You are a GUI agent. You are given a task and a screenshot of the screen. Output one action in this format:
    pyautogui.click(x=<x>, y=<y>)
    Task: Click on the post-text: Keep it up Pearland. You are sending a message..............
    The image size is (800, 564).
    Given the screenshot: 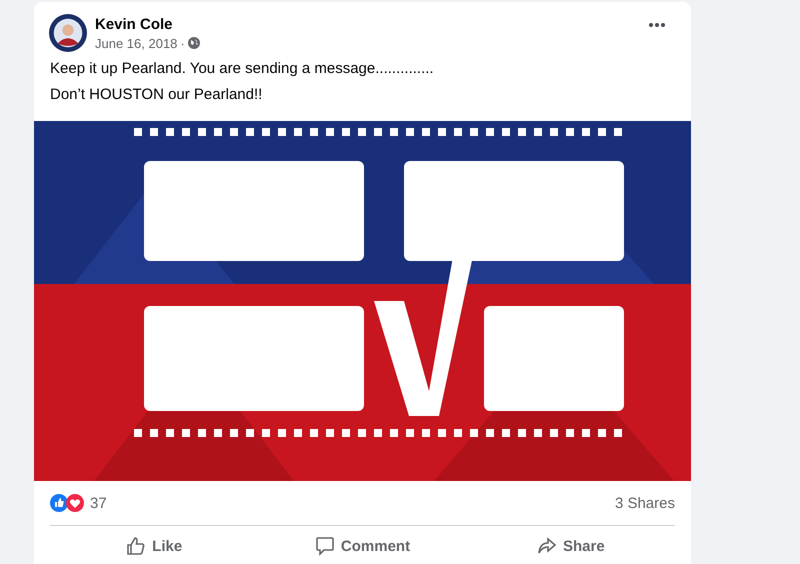 What is the action you would take?
    pyautogui.click(x=242, y=69)
    